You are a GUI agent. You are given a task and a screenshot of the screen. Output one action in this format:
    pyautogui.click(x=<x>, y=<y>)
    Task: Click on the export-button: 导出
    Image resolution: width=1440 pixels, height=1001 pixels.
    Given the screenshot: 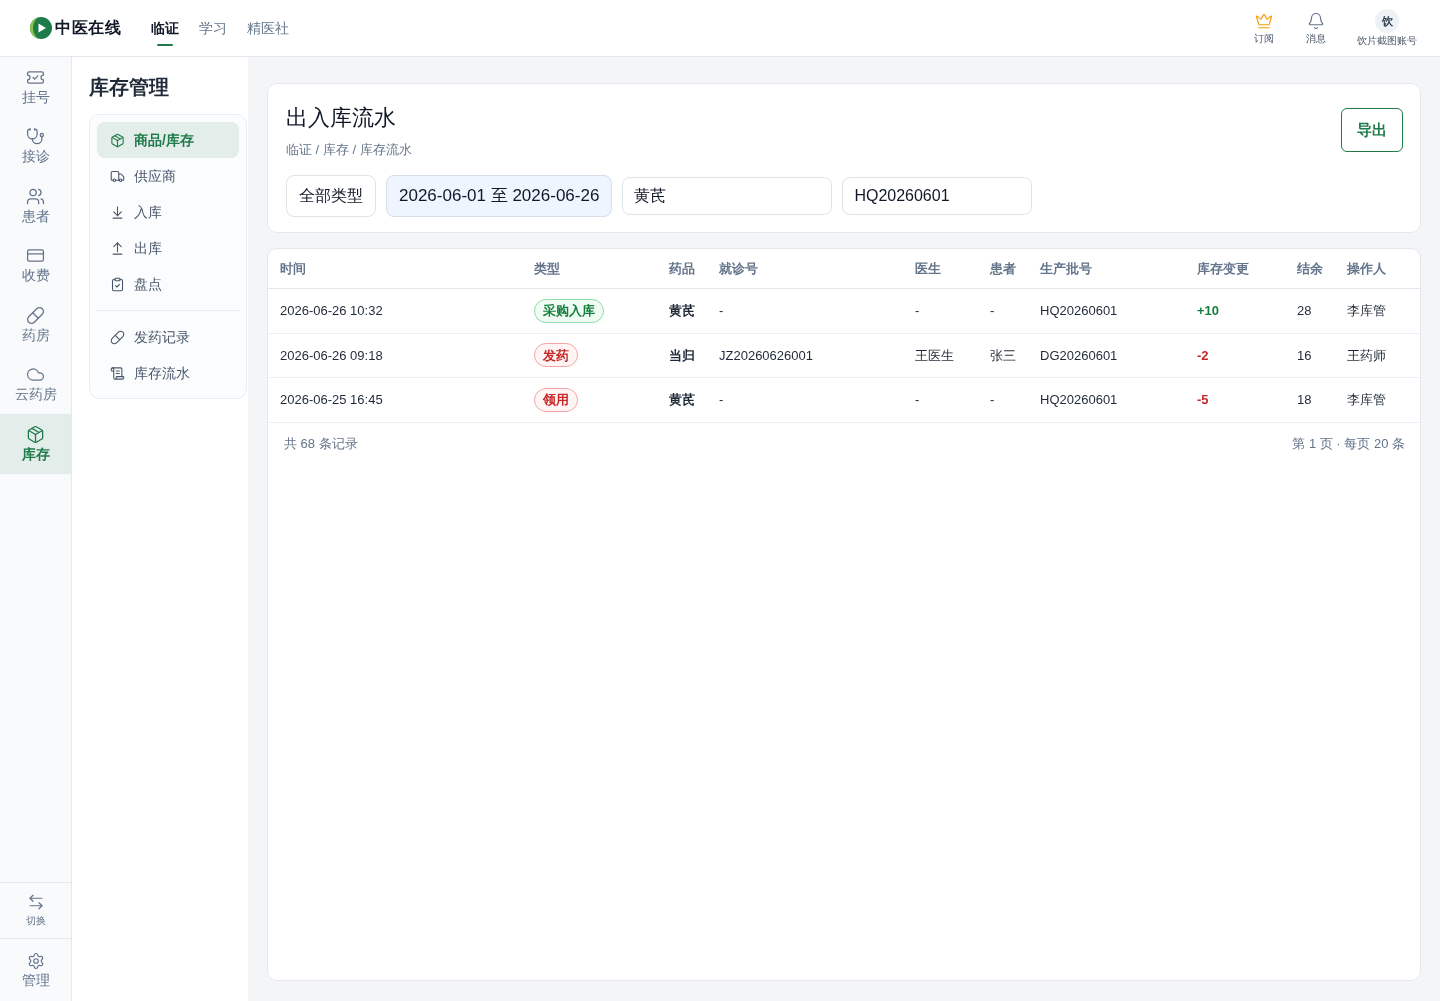 What is the action you would take?
    pyautogui.click(x=1372, y=130)
    